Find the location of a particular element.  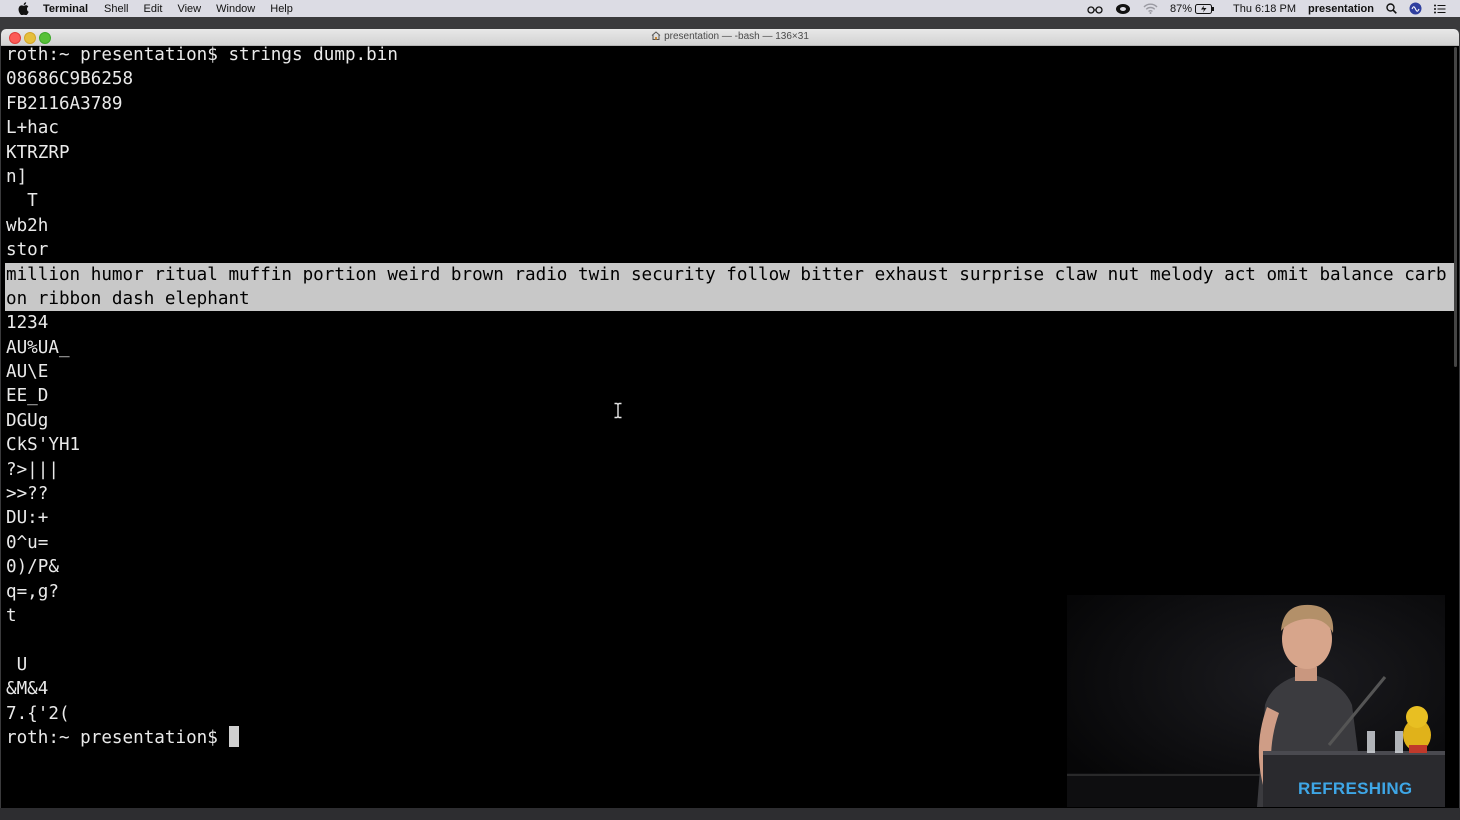

terminal-prompt-line: roth:~ presentation$ strings dump.bin is located at coordinates (731, 55).